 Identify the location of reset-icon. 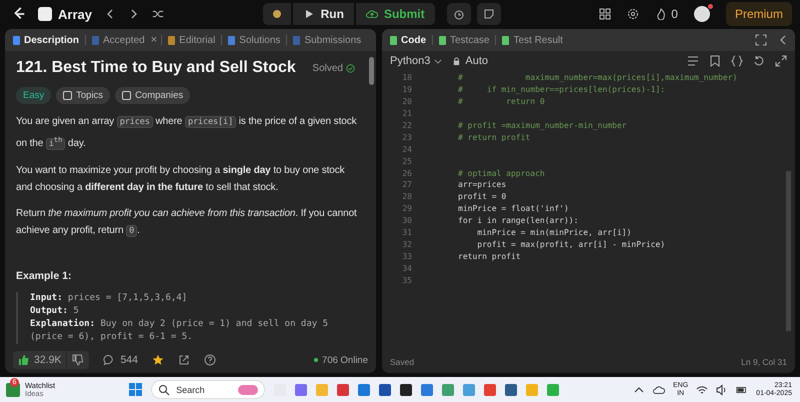
(759, 61).